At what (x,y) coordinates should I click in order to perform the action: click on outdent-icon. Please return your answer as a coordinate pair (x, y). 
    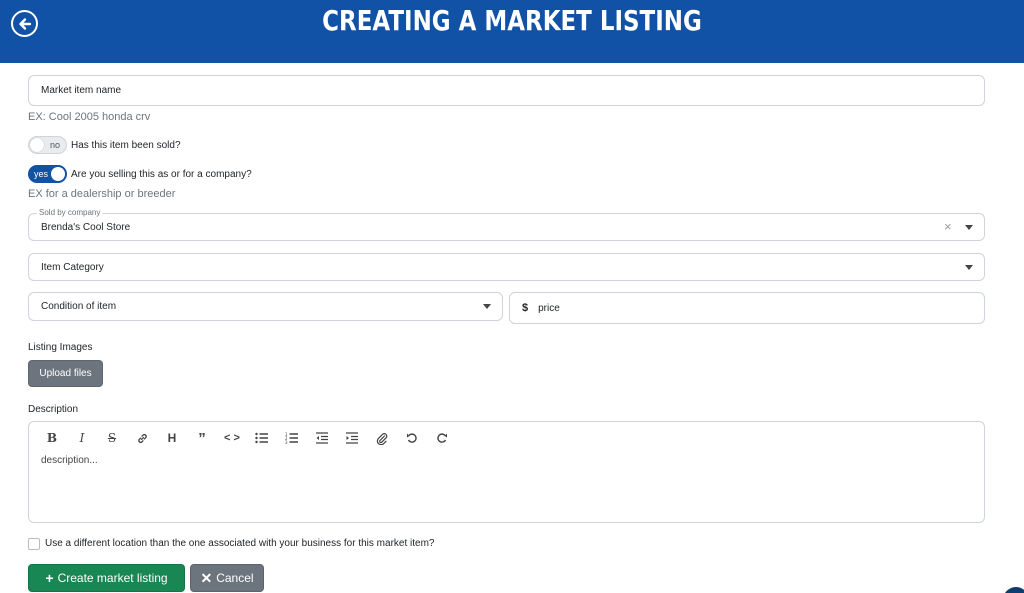
    Looking at the image, I should click on (322, 438).